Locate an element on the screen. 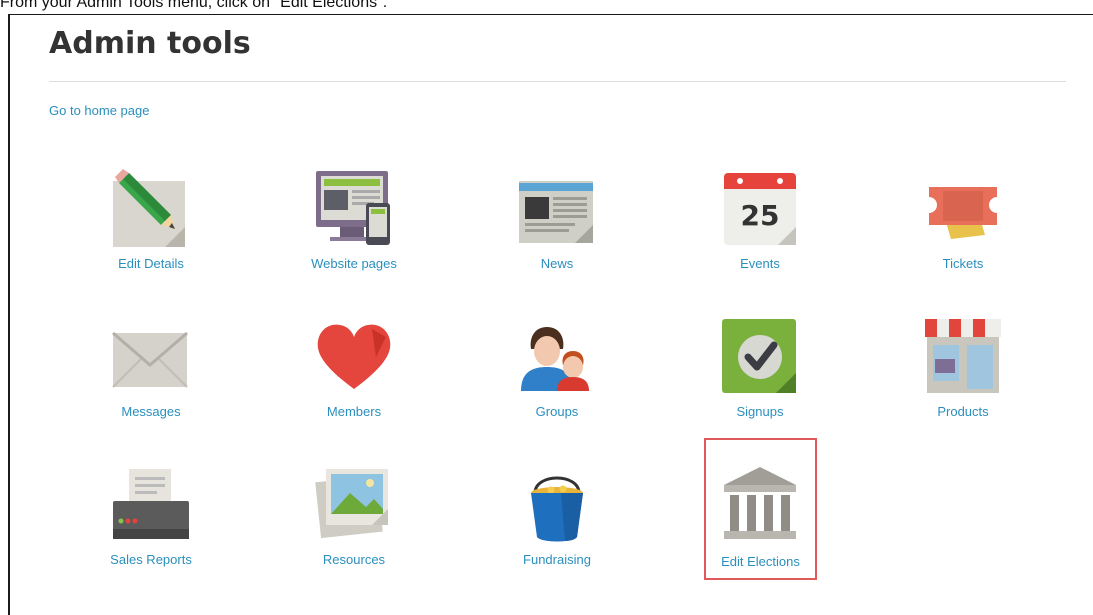 Image resolution: width=1093 pixels, height=615 pixels. tool-members: Members is located at coordinates (354, 370).